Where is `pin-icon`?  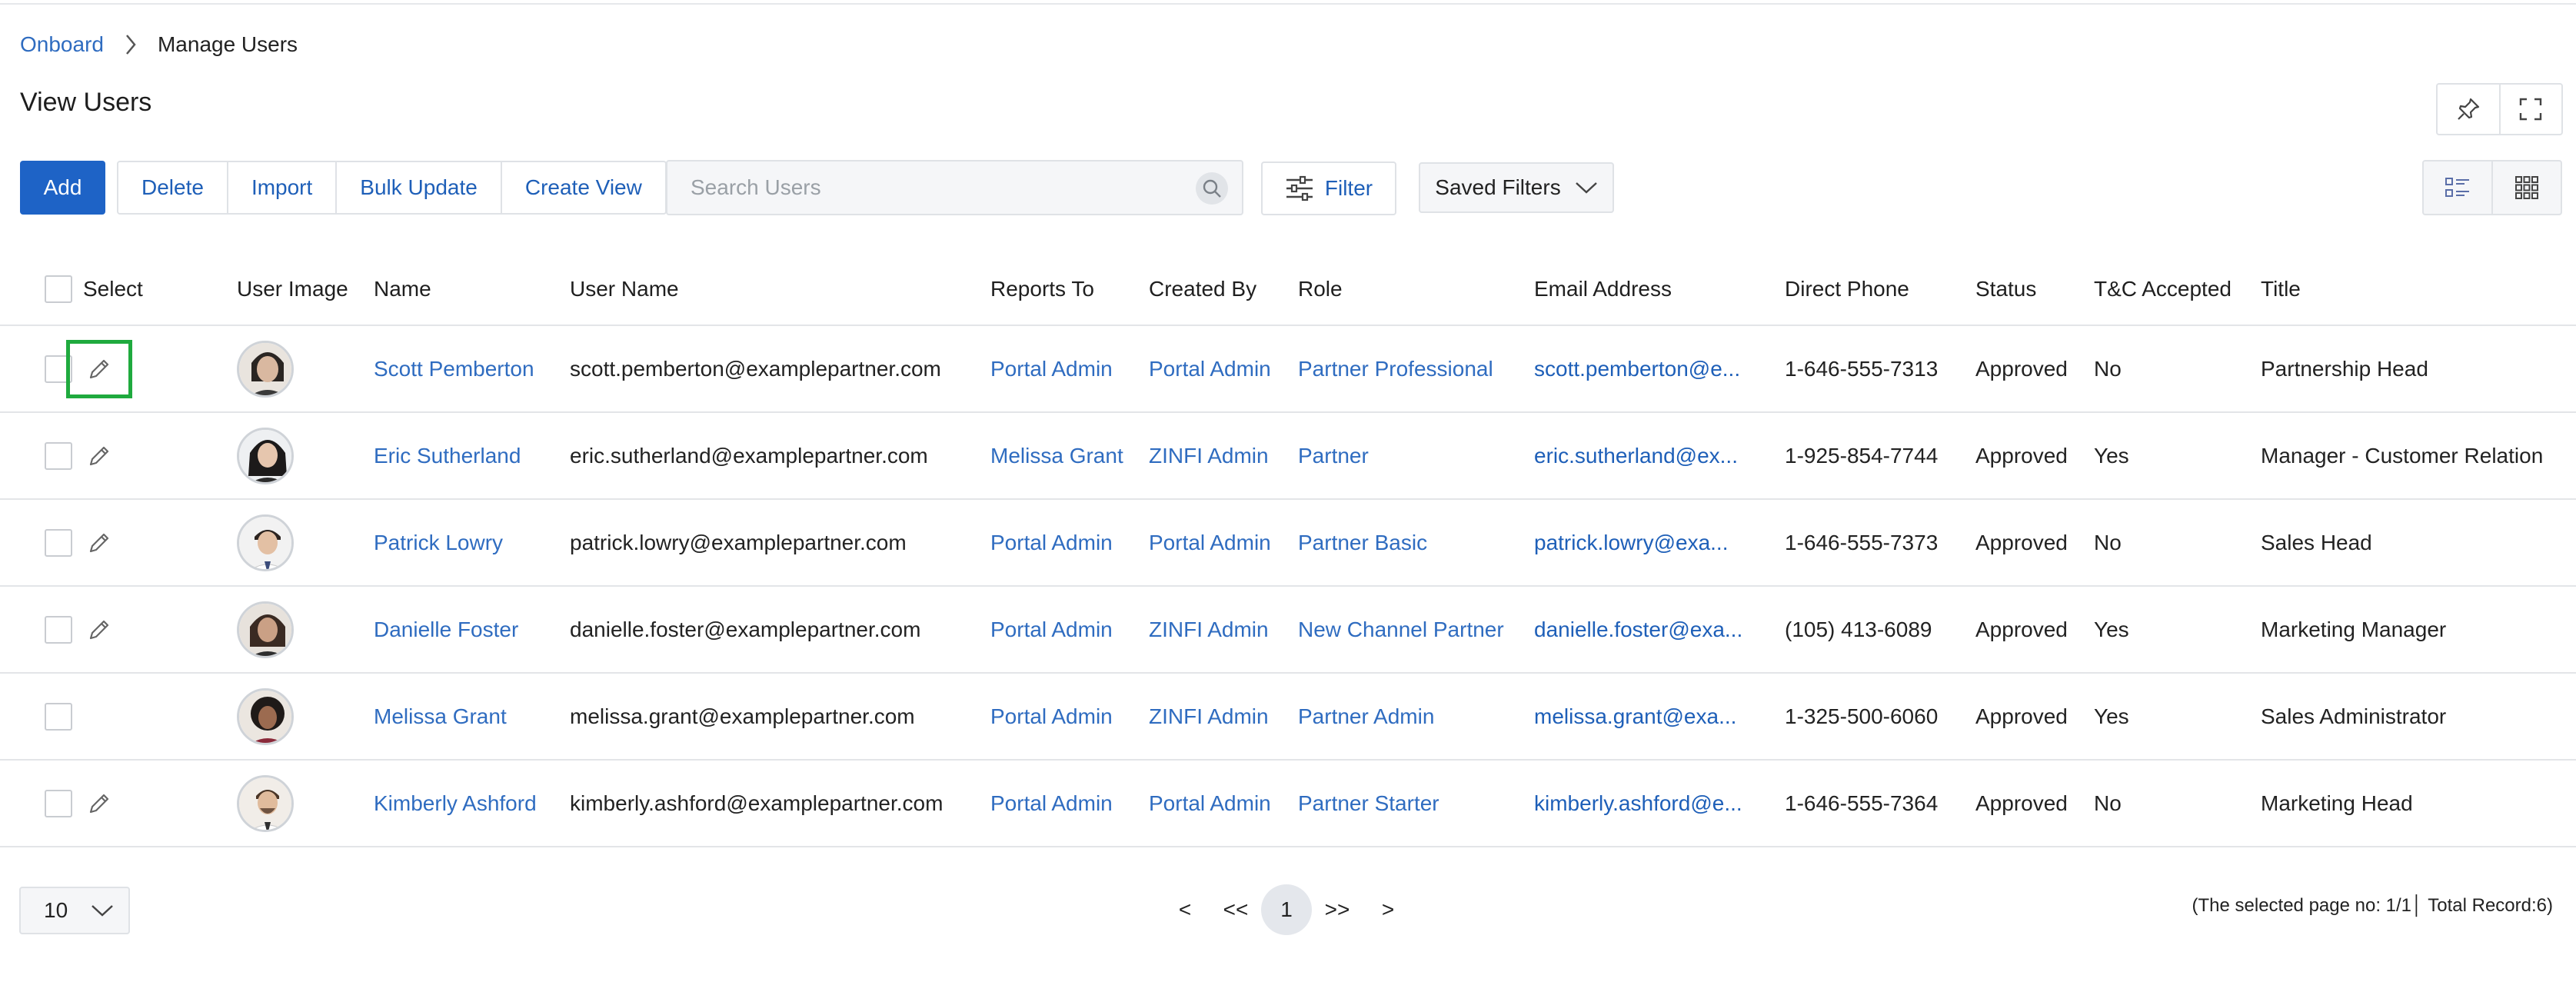
pin-icon is located at coordinates (2468, 109).